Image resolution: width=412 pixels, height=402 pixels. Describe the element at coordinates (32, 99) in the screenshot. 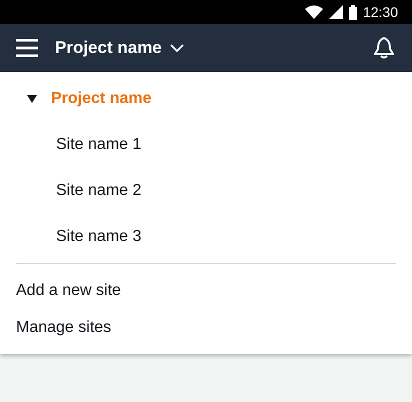

I see `expand-icon` at that location.